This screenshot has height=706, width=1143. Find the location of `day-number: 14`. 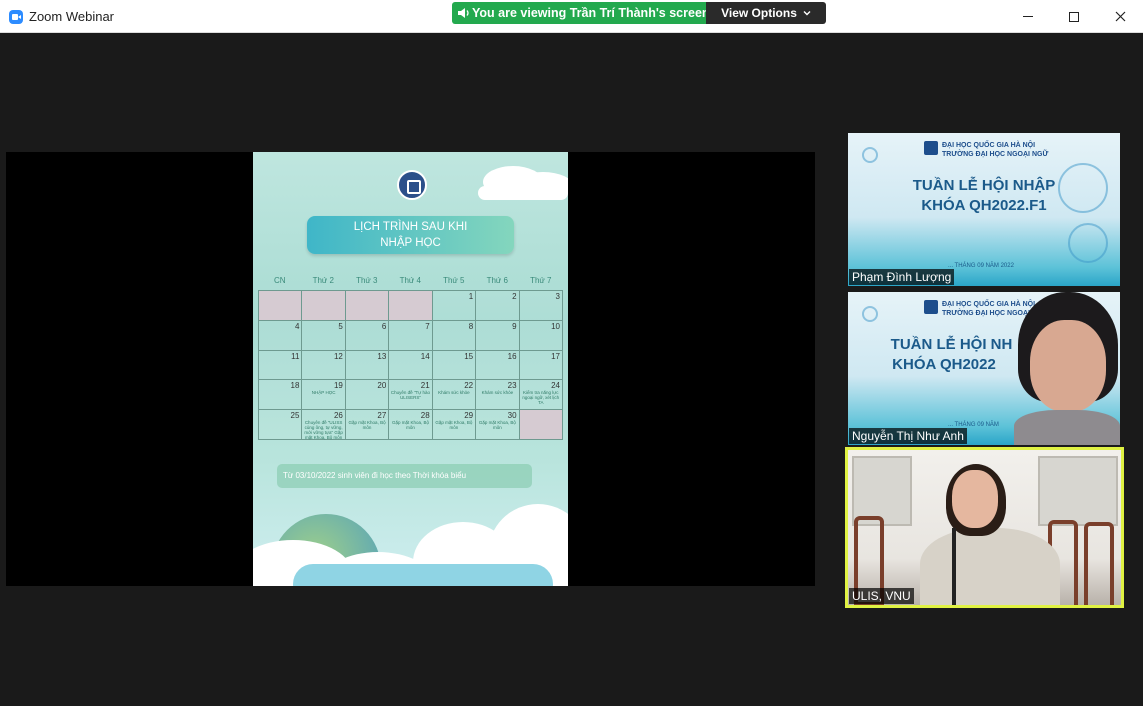

day-number: 14 is located at coordinates (425, 356).